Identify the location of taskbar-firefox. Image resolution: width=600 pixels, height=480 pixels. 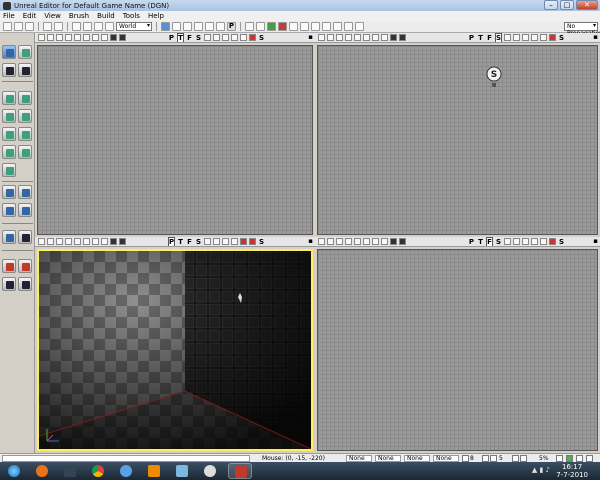
(42, 471).